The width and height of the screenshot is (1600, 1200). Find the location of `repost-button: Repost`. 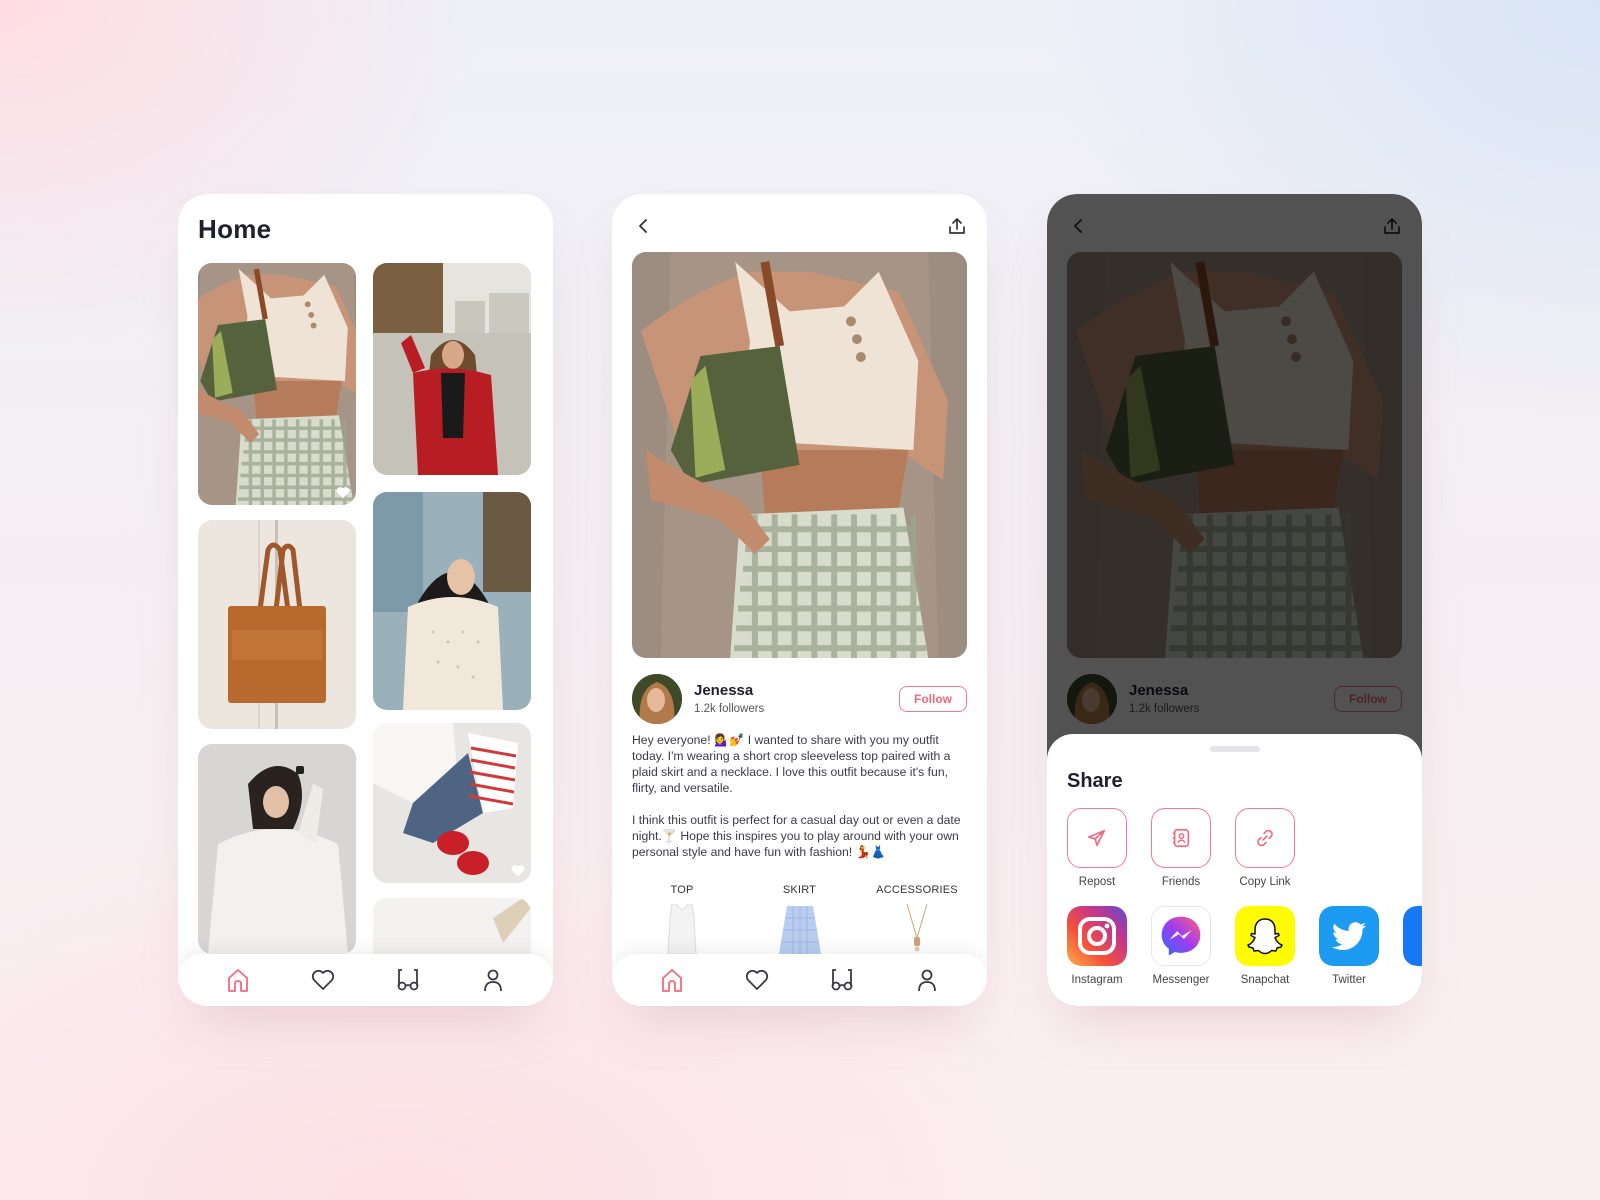

repost-button: Repost is located at coordinates (1097, 848).